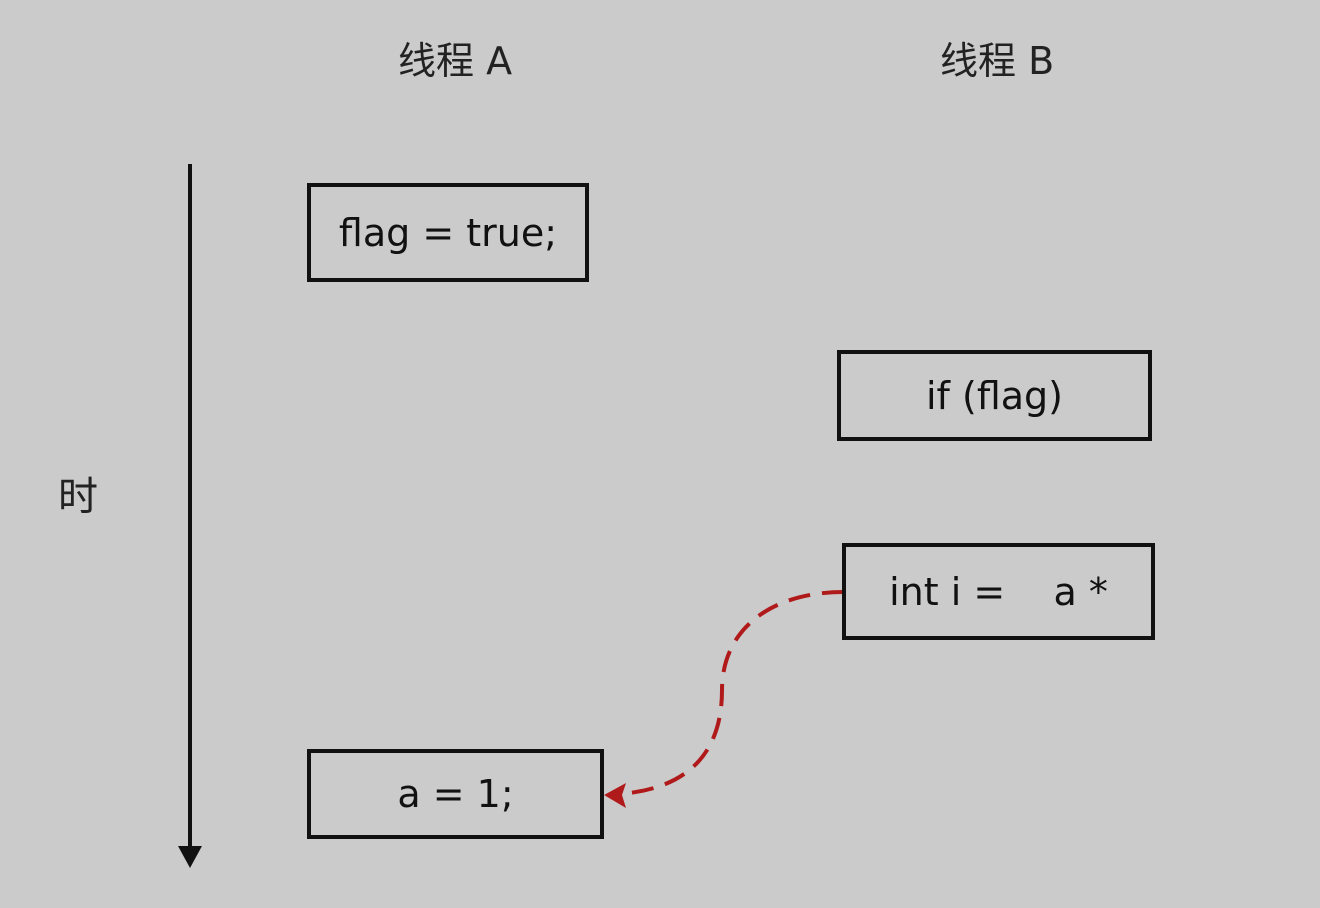 This screenshot has height=908, width=1320. What do you see at coordinates (190, 516) in the screenshot?
I see `time-axis-arrow-icon` at bounding box center [190, 516].